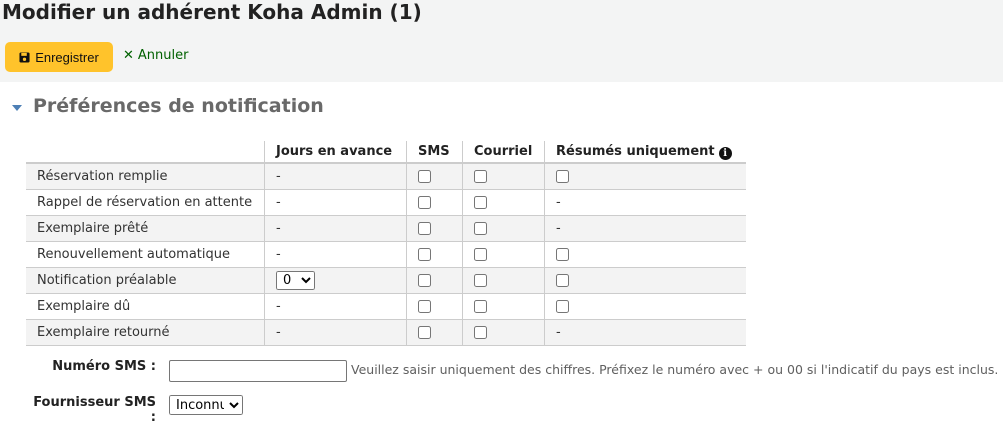 This screenshot has width=1003, height=439. What do you see at coordinates (145, 254) in the screenshot?
I see `row-name: Renouvellement automatique` at bounding box center [145, 254].